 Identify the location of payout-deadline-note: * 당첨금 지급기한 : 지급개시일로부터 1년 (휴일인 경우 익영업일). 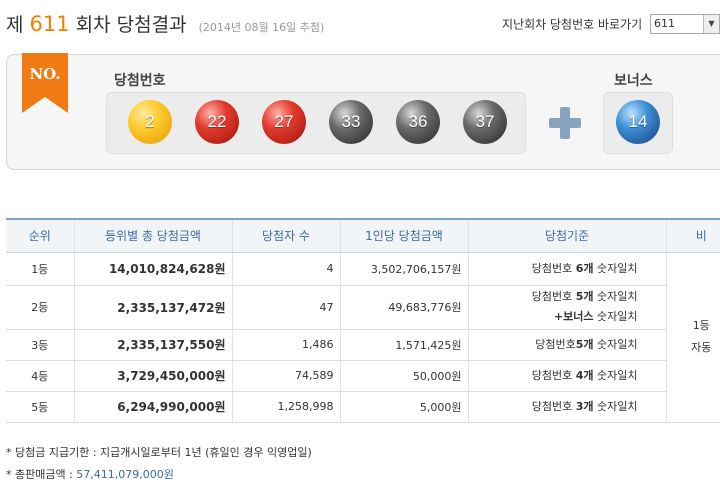
(159, 452).